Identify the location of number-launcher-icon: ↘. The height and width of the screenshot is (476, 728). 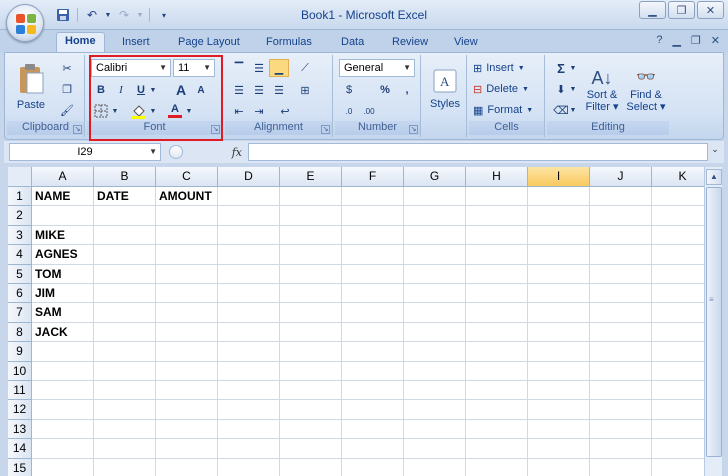
(413, 129).